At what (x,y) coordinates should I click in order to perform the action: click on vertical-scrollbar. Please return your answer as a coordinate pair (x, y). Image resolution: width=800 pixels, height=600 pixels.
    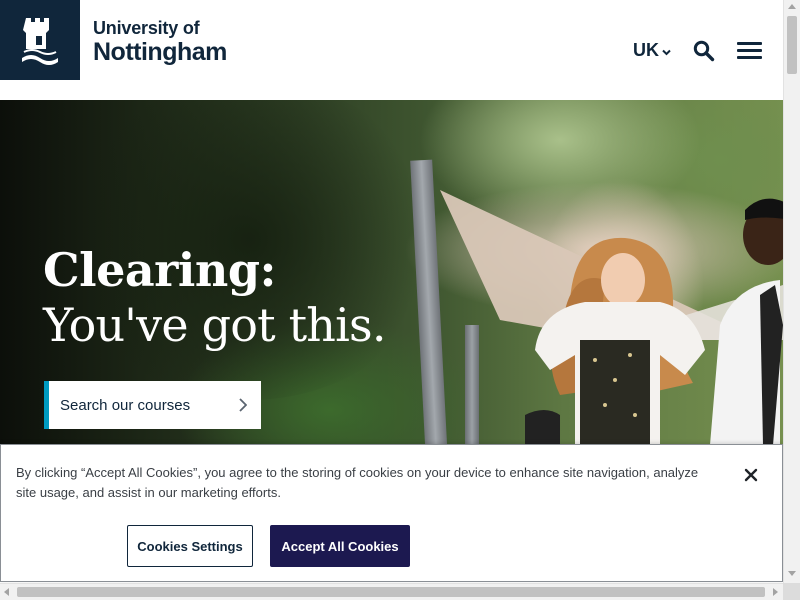
    Looking at the image, I should click on (791, 291).